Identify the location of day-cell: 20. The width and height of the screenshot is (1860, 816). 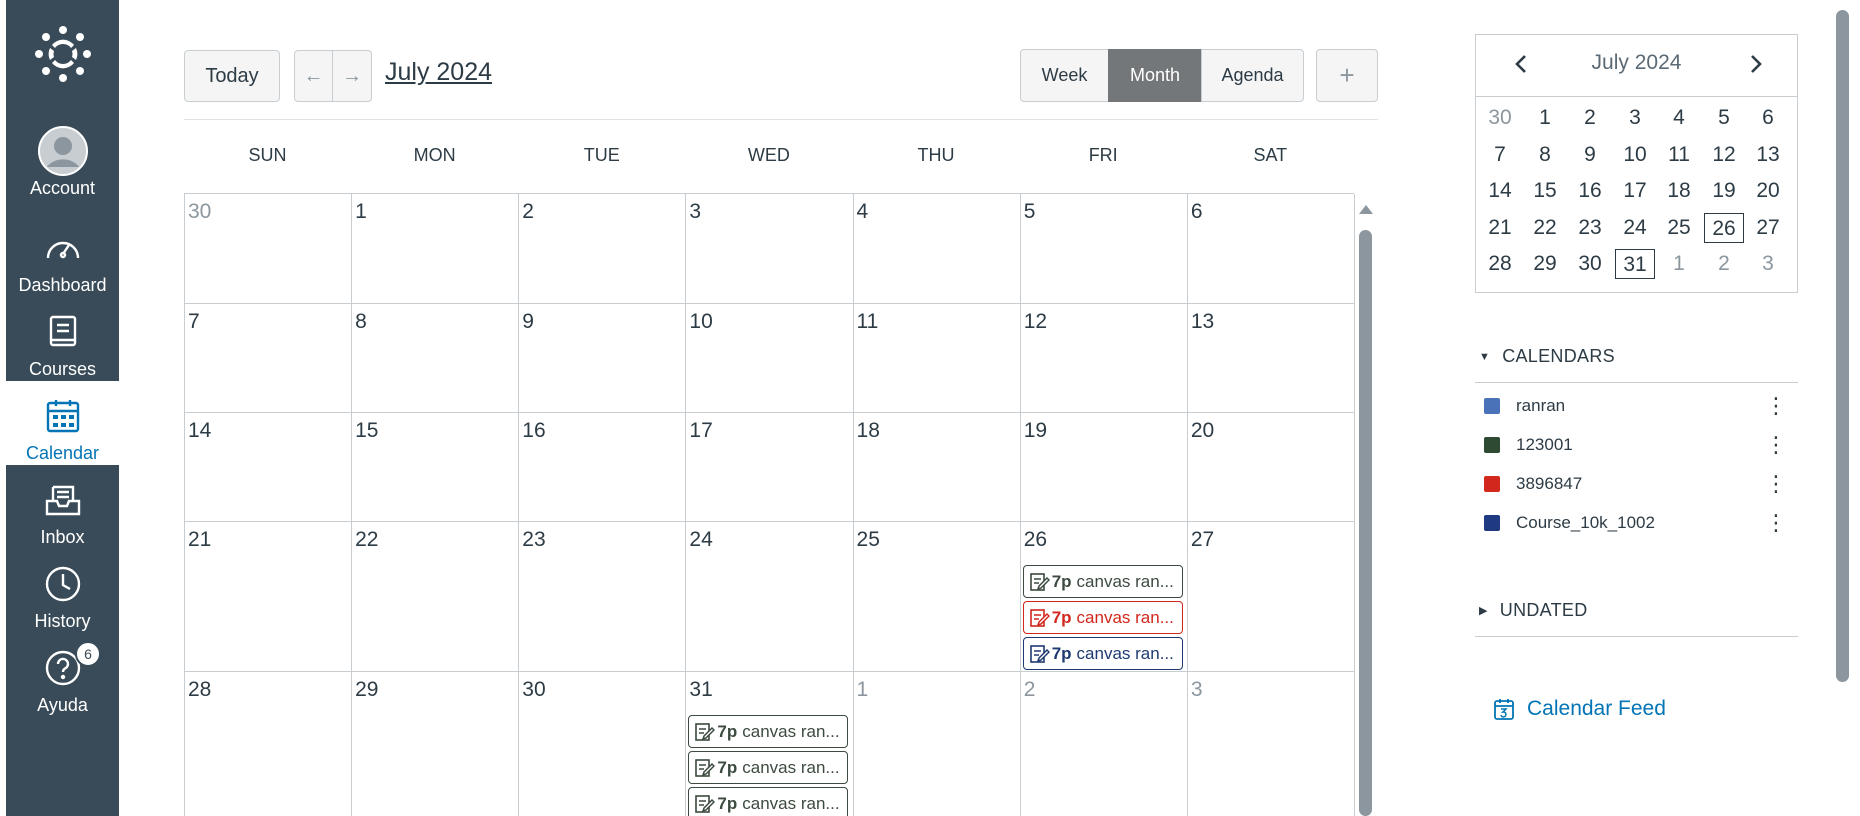
(1271, 467).